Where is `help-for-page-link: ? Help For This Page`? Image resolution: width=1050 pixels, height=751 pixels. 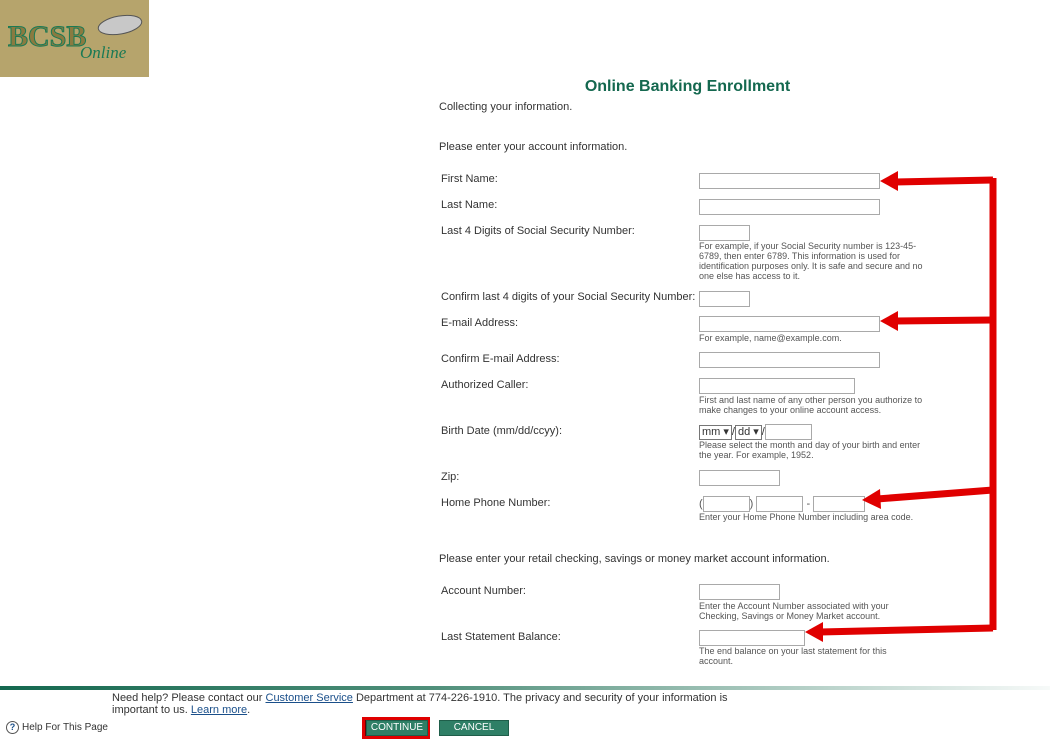 help-for-page-link: ? Help For This Page is located at coordinates (57, 727).